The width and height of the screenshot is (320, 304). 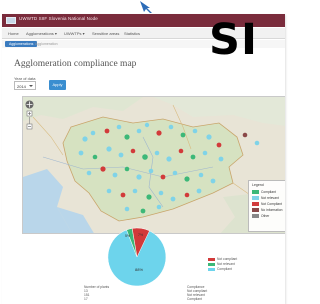 What do you see at coordinates (57, 85) in the screenshot?
I see `apply-button: Apply` at bounding box center [57, 85].